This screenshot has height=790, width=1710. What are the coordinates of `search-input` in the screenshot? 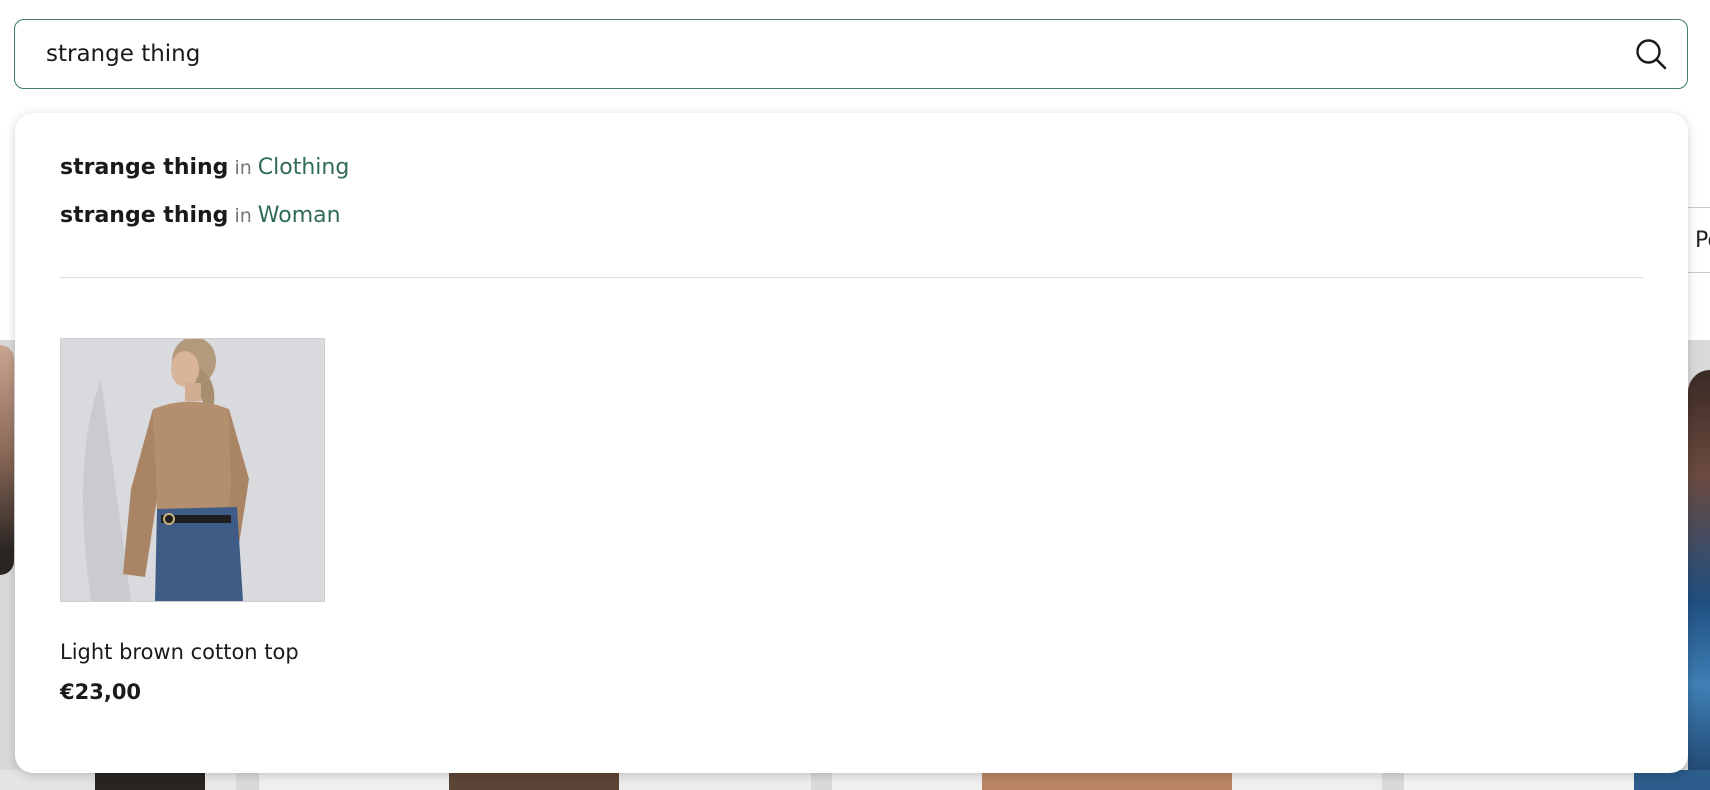 It's located at (796, 54).